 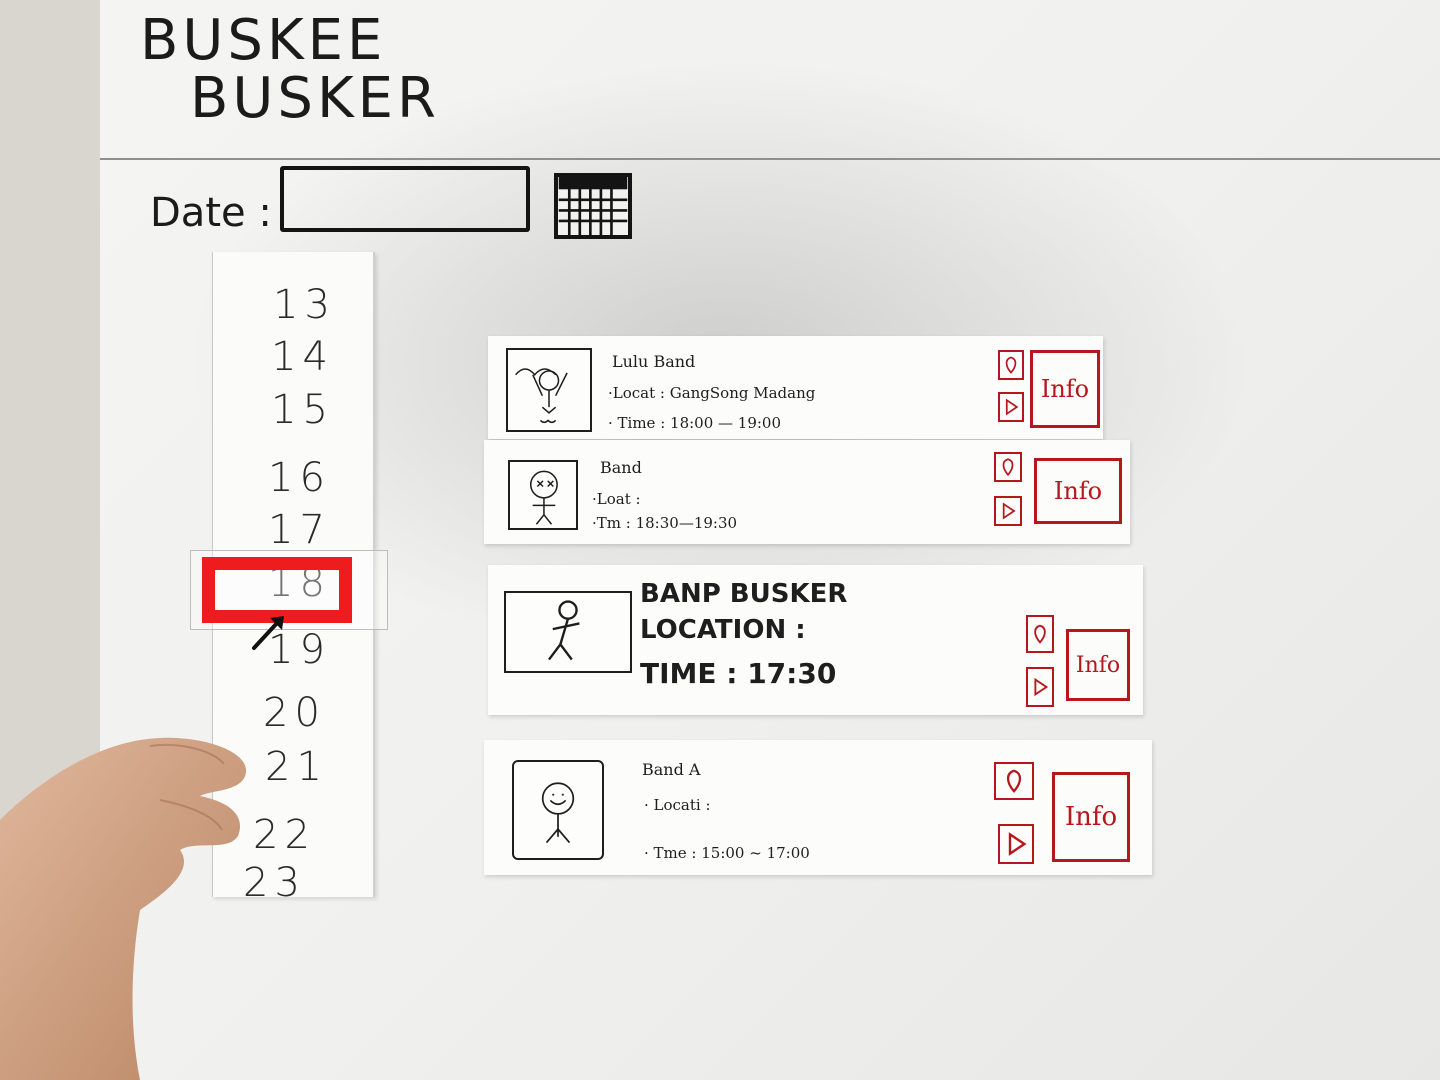 I want to click on hand-illustration, so click(x=123, y=908).